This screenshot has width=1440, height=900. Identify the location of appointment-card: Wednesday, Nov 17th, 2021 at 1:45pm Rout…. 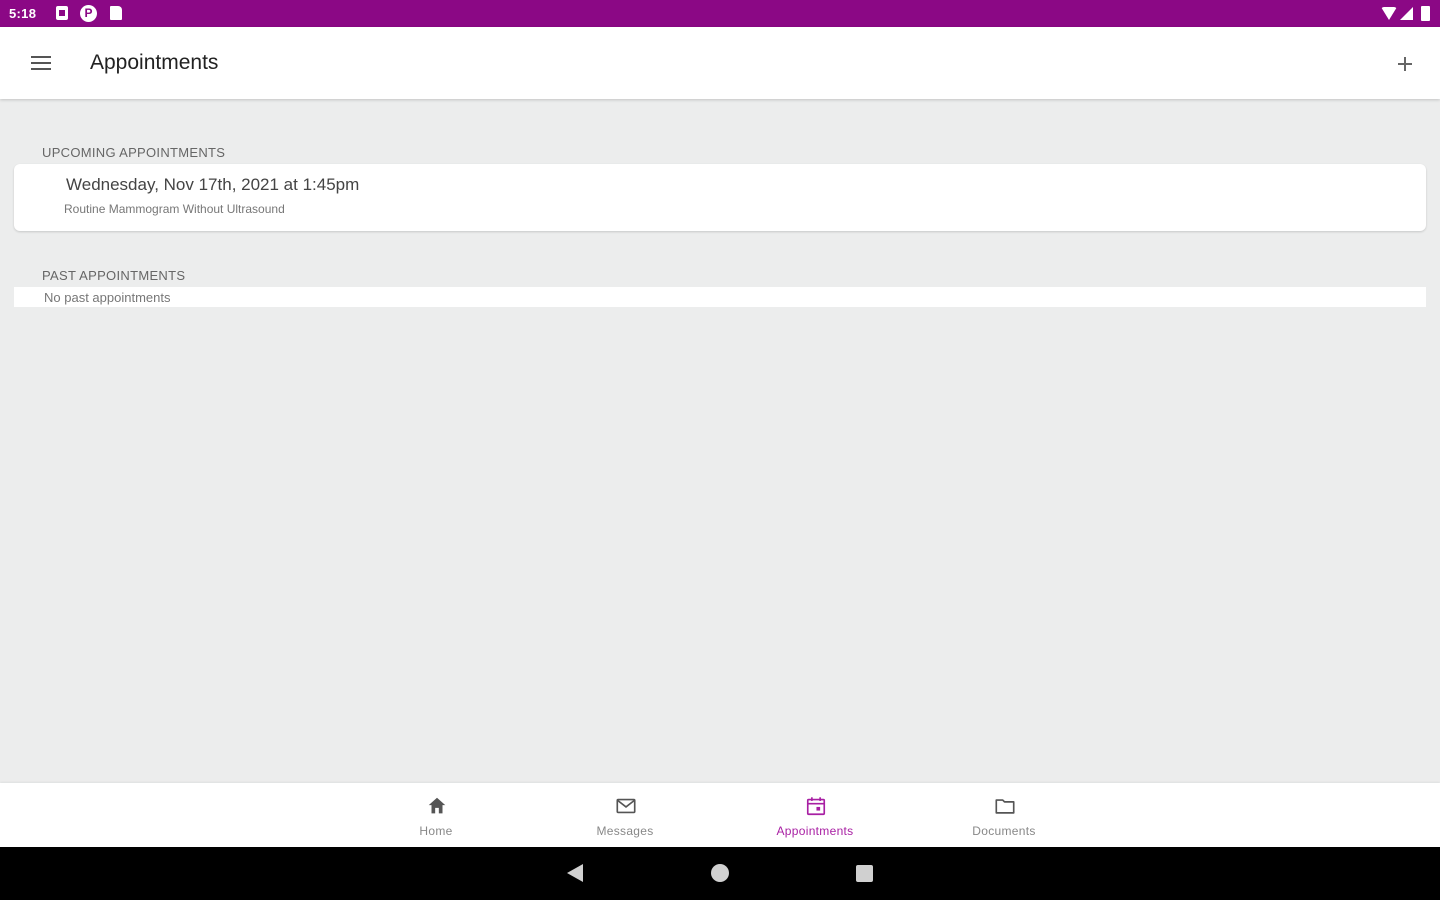
(720, 197).